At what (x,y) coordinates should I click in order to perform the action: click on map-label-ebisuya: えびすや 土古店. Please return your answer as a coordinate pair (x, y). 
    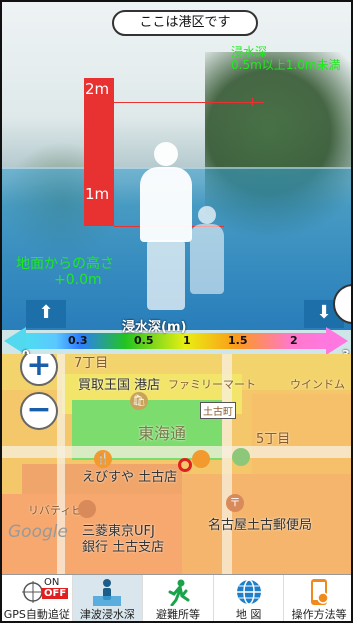
    Looking at the image, I should click on (130, 477).